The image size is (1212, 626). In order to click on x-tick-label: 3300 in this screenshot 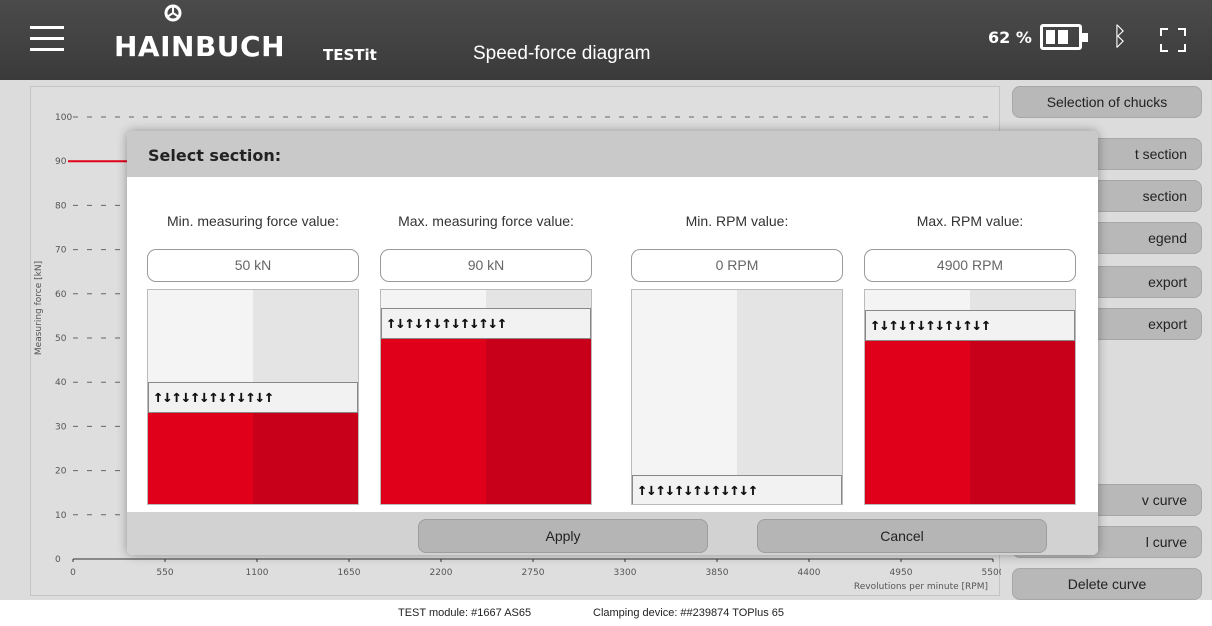, I will do `click(625, 573)`.